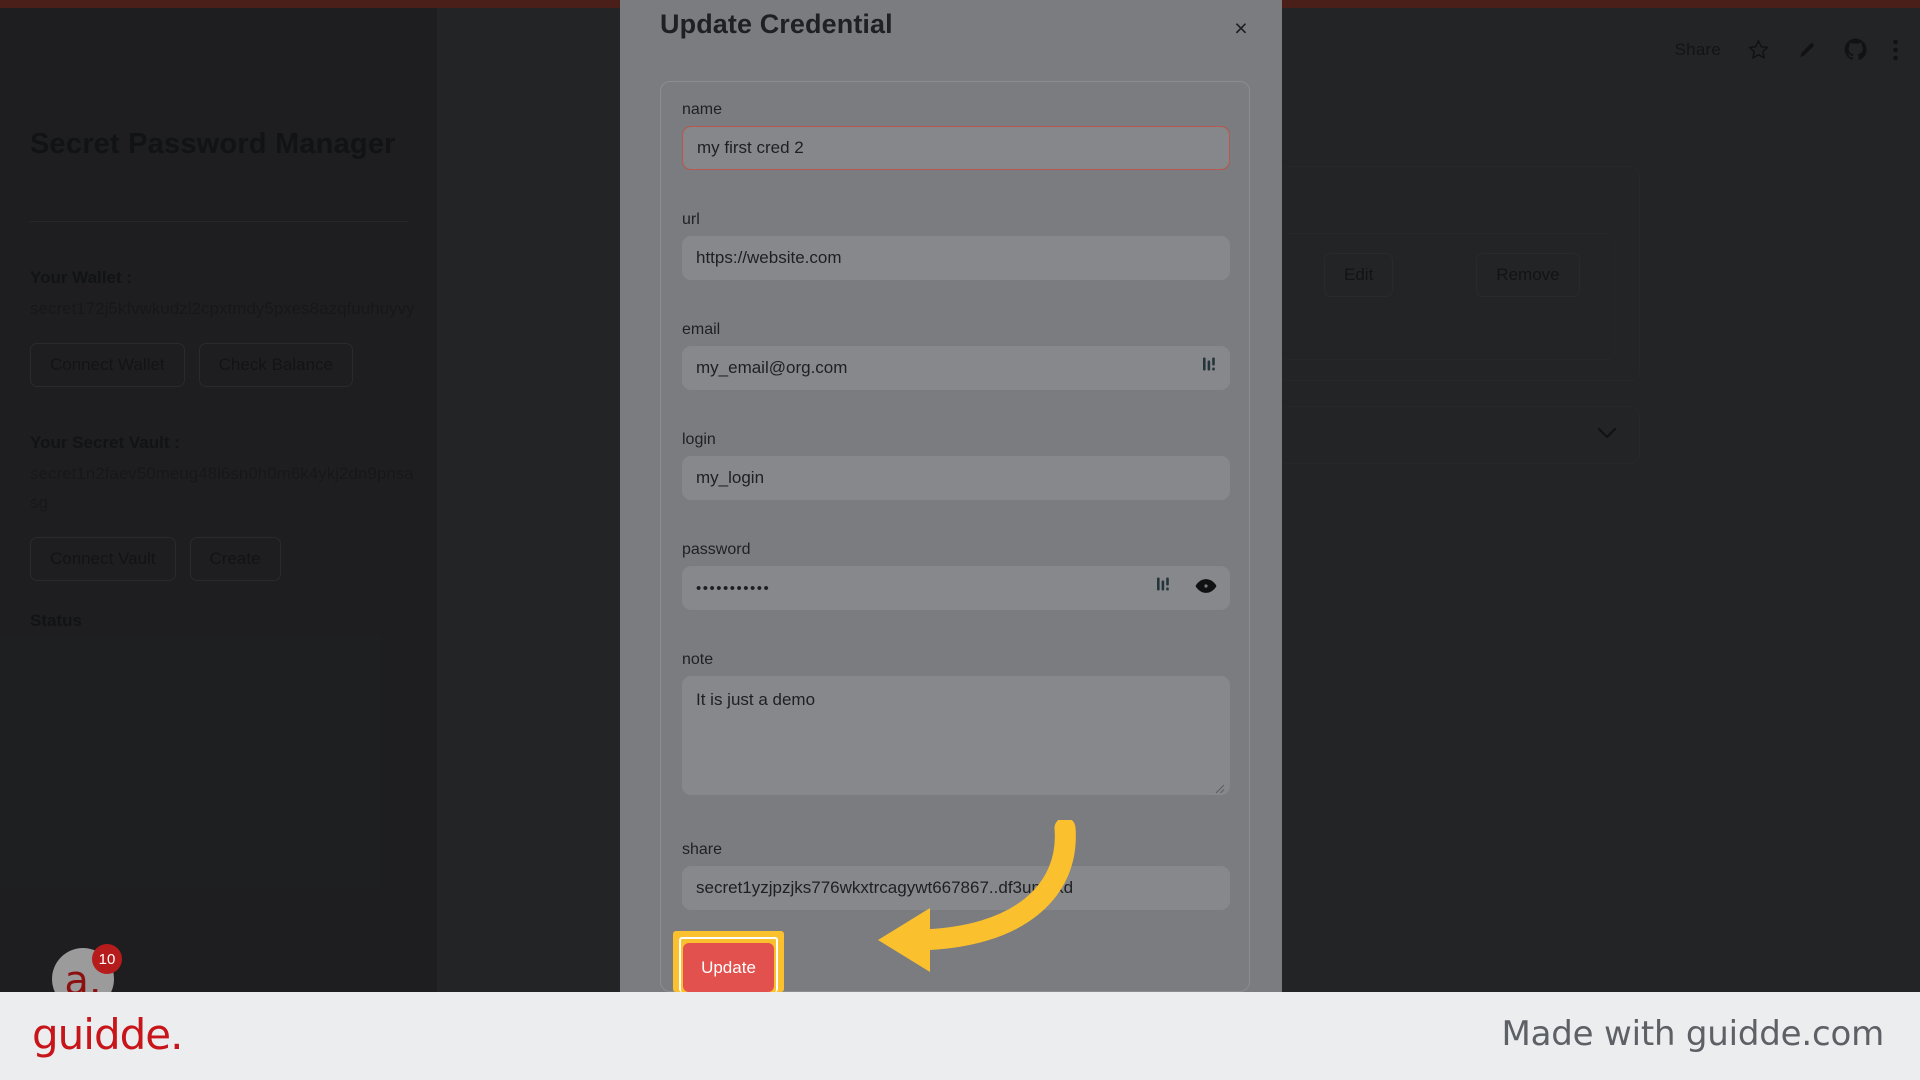  What do you see at coordinates (1241, 28) in the screenshot?
I see `close-icon: ×` at bounding box center [1241, 28].